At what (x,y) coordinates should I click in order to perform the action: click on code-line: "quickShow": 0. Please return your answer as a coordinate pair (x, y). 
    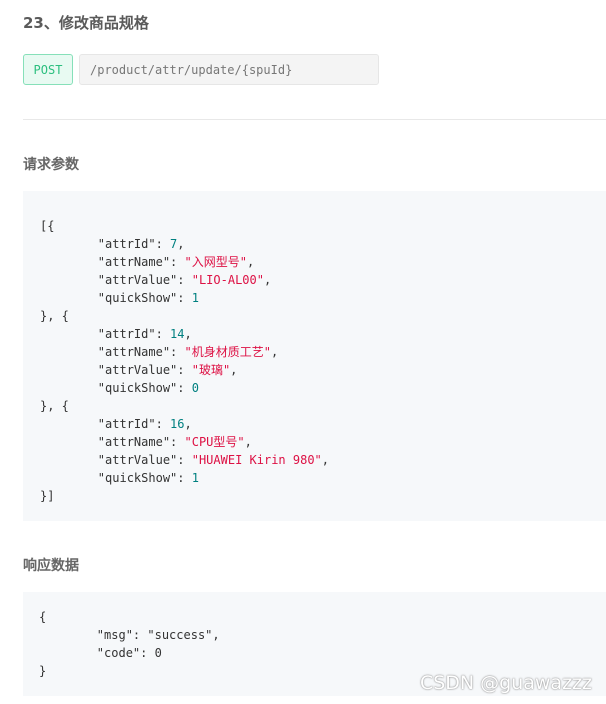
    Looking at the image, I should click on (323, 388).